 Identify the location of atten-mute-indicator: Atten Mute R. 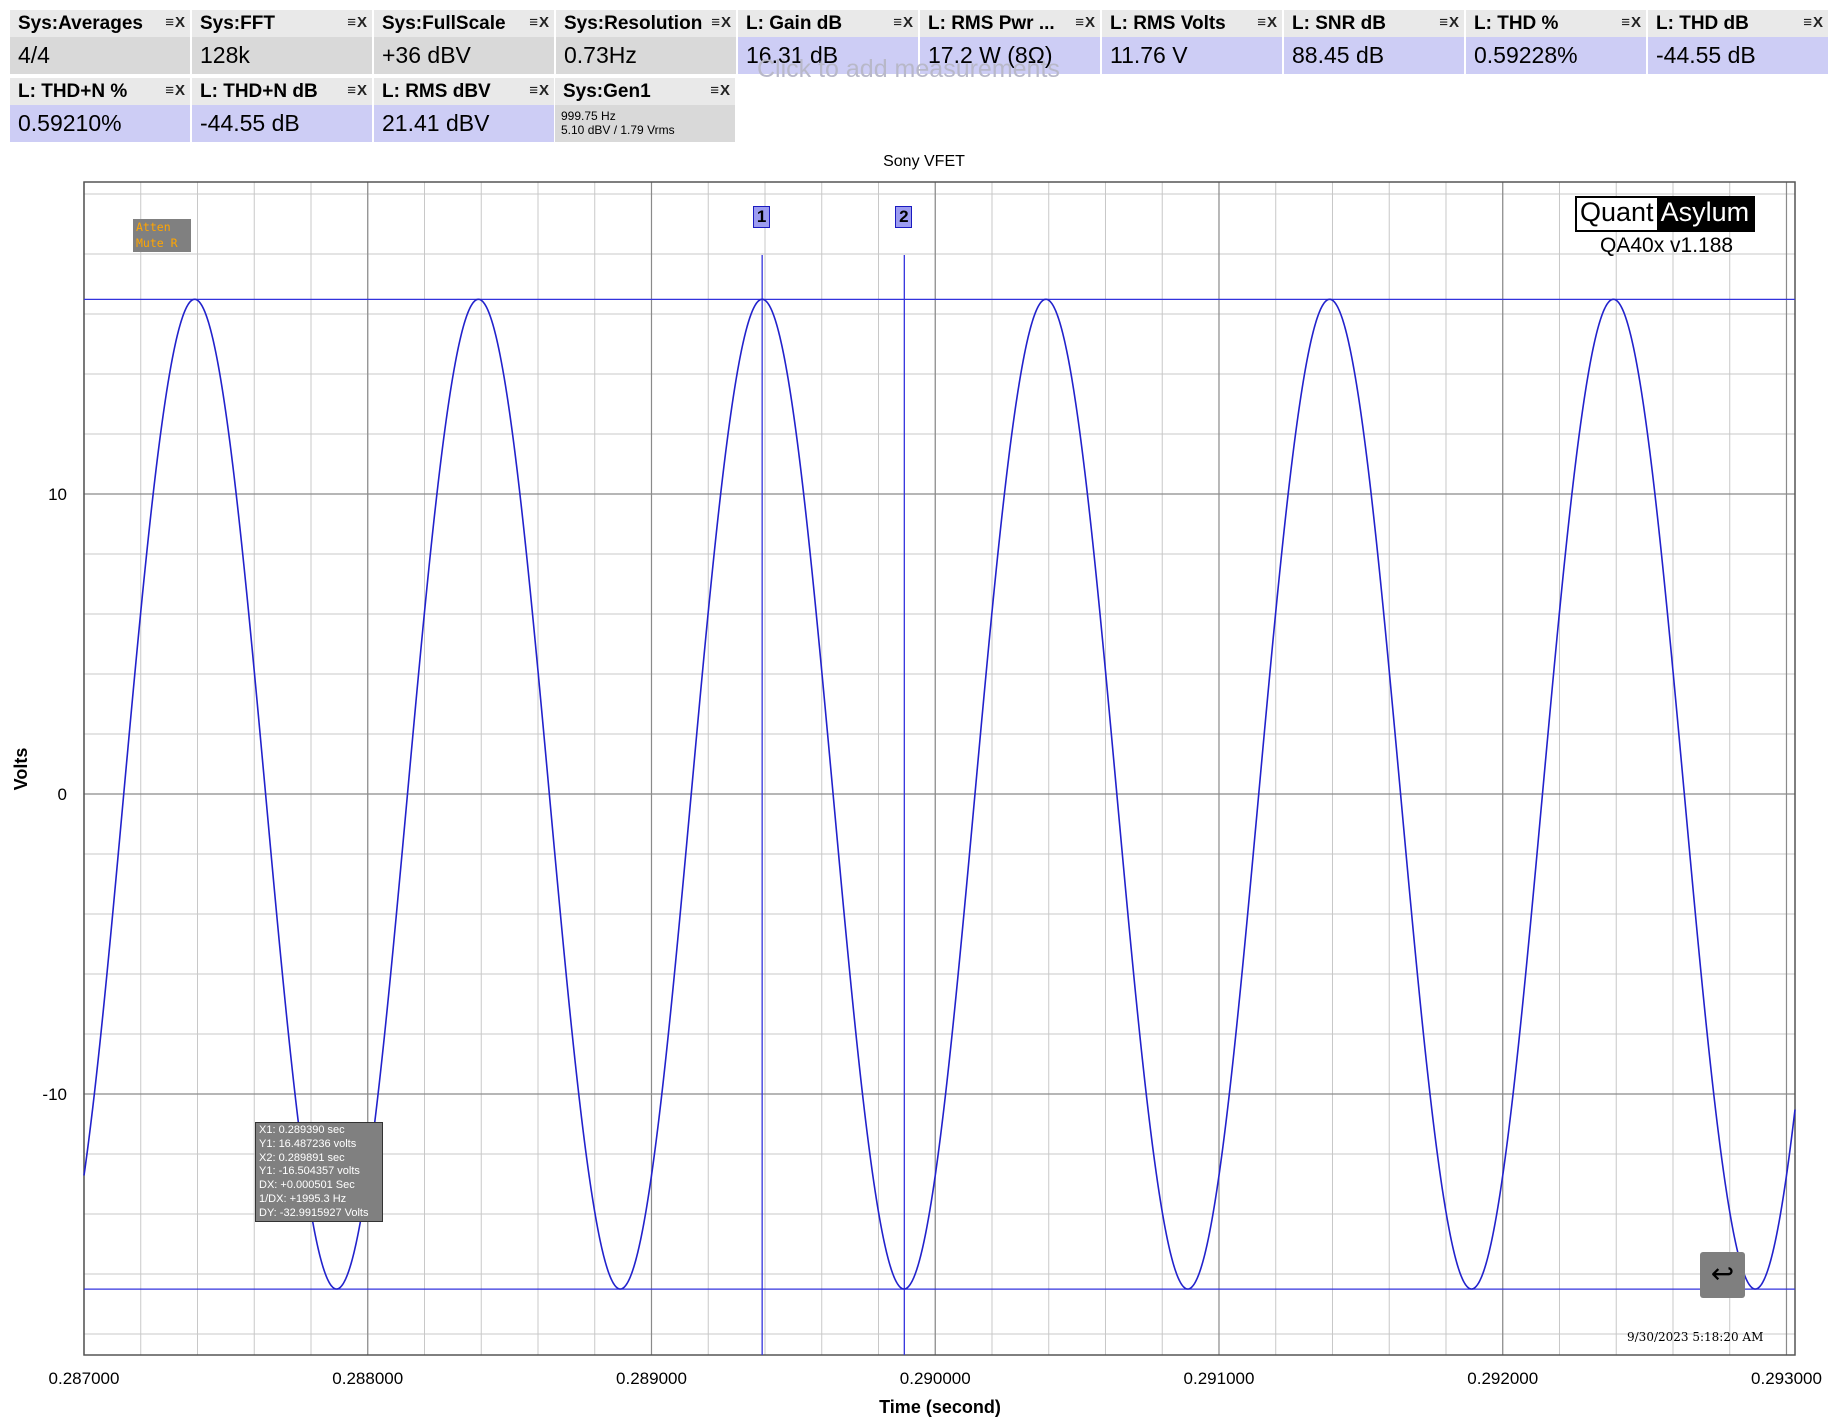
(162, 235).